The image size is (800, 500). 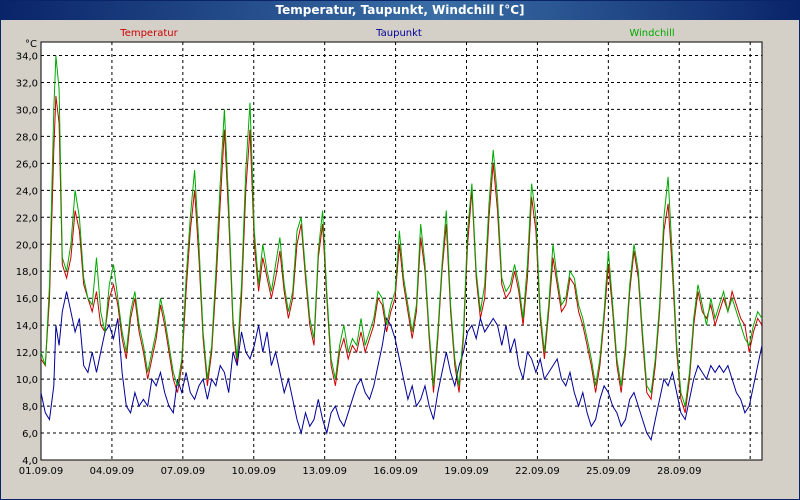 What do you see at coordinates (30, 407) in the screenshot?
I see `y-tick-label: 8,0` at bounding box center [30, 407].